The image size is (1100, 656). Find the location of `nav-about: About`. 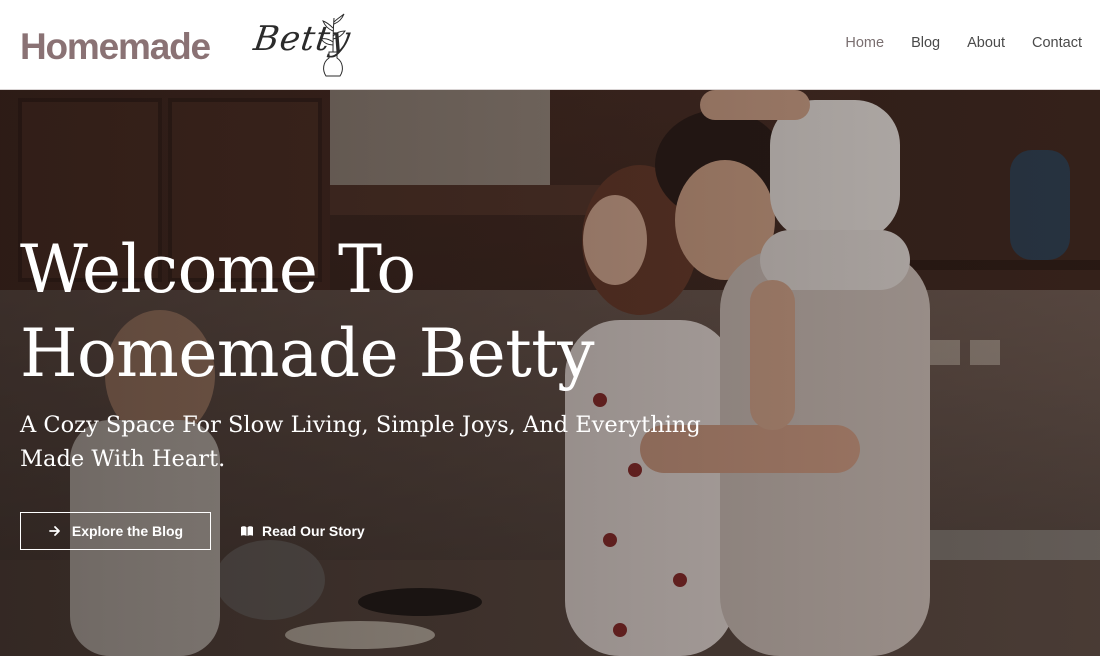

nav-about: About is located at coordinates (986, 43).